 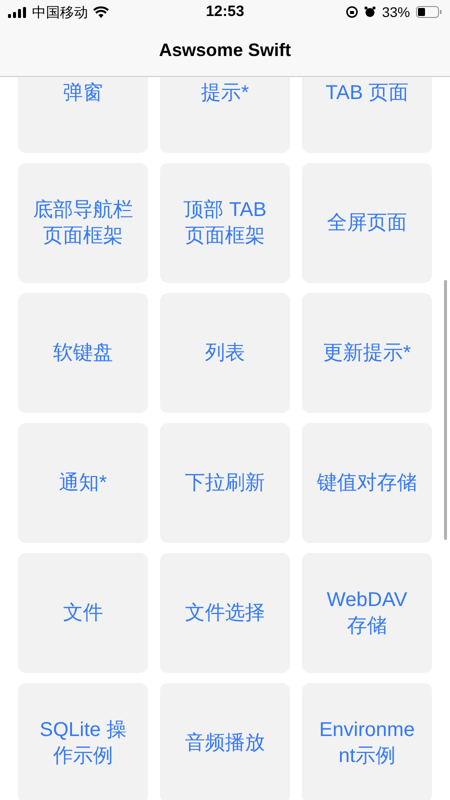 What do you see at coordinates (367, 741) in the screenshot?
I see `feature-tile: Environment示例` at bounding box center [367, 741].